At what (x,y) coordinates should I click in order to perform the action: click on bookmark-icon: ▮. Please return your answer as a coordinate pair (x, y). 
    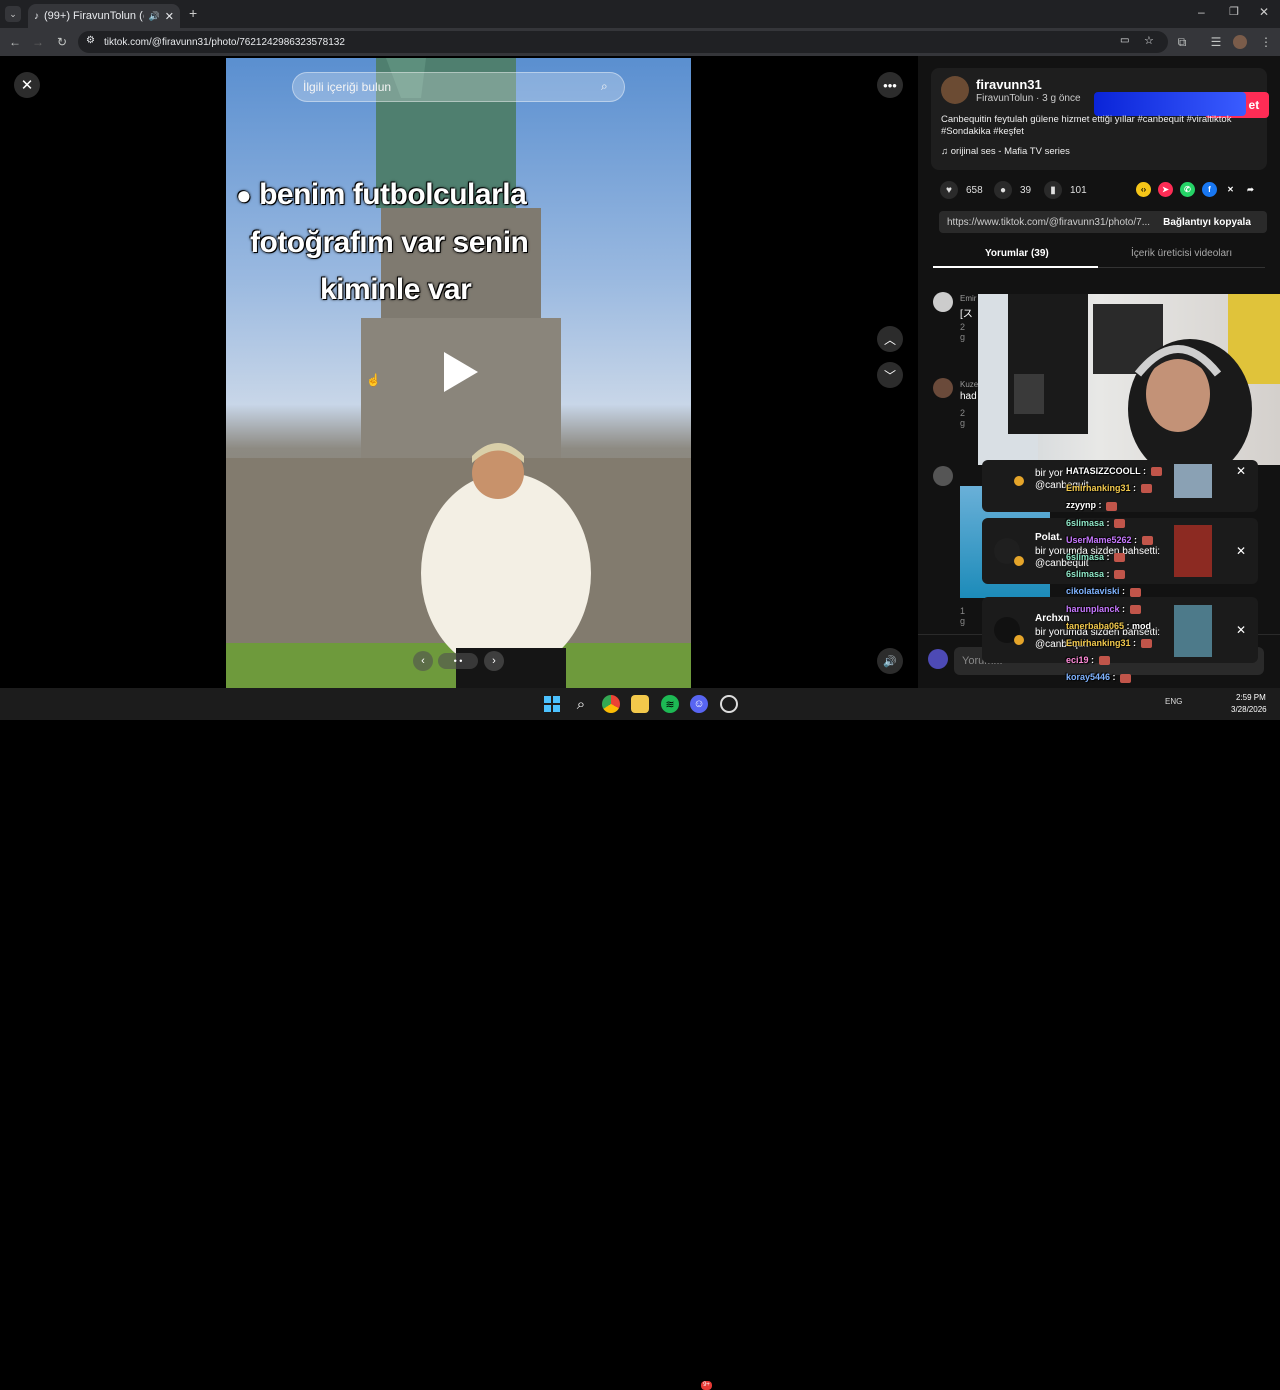
    Looking at the image, I should click on (1053, 190).